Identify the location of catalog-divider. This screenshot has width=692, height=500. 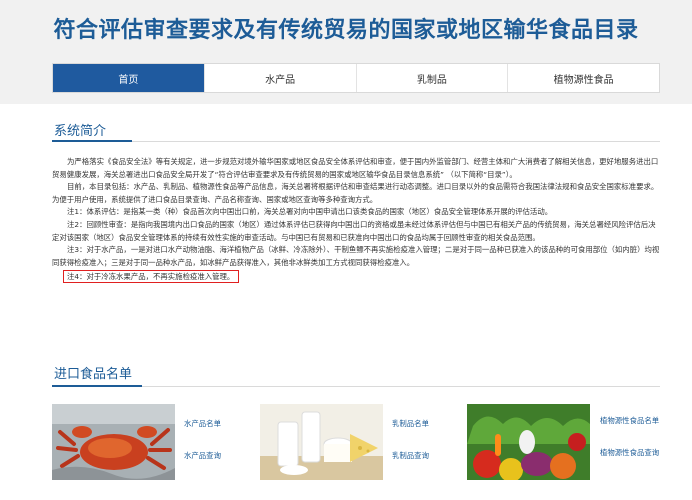
(356, 386).